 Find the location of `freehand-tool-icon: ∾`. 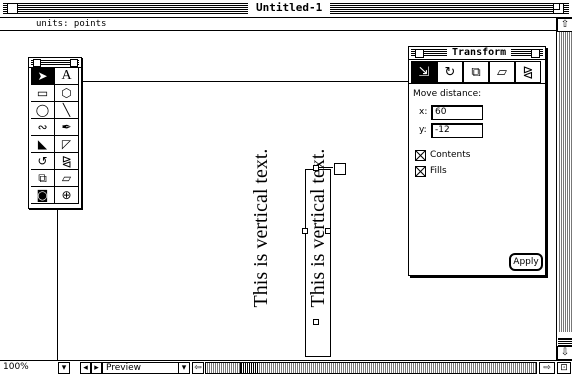

freehand-tool-icon: ∾ is located at coordinates (43, 127).